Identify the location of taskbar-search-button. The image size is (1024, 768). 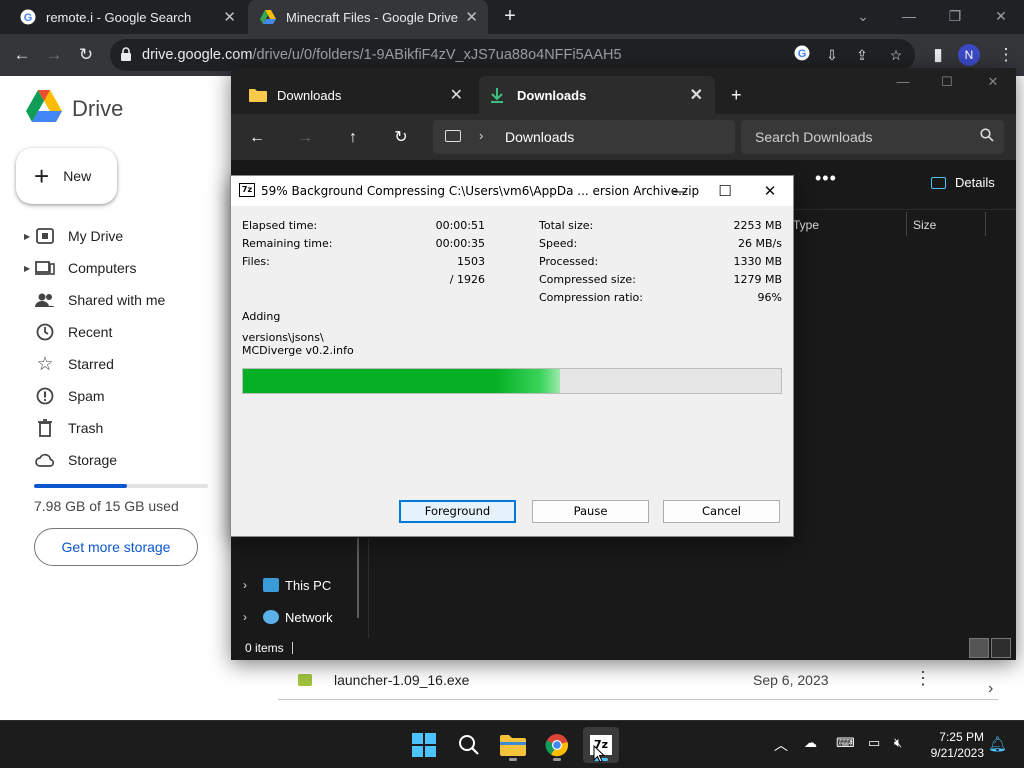
(469, 745).